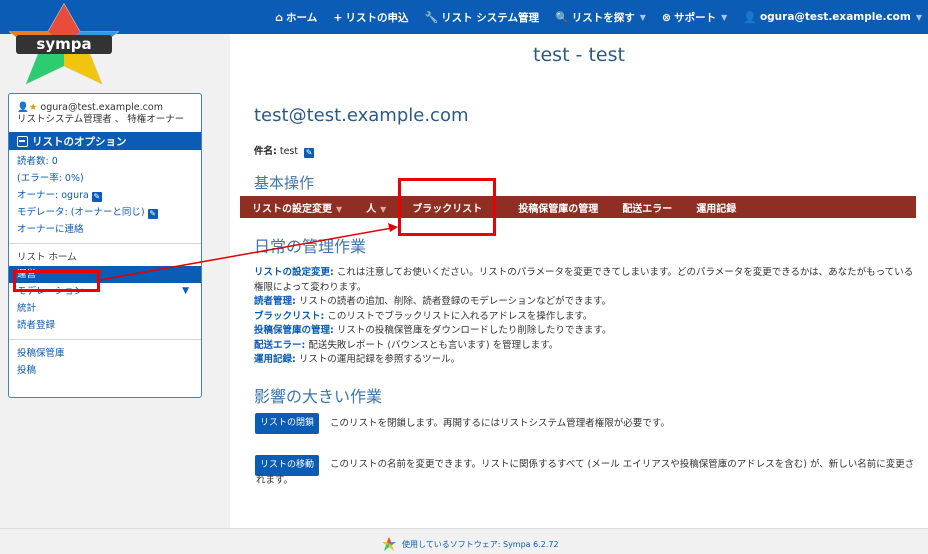  What do you see at coordinates (248, 252) in the screenshot?
I see `annotation-arrow` at bounding box center [248, 252].